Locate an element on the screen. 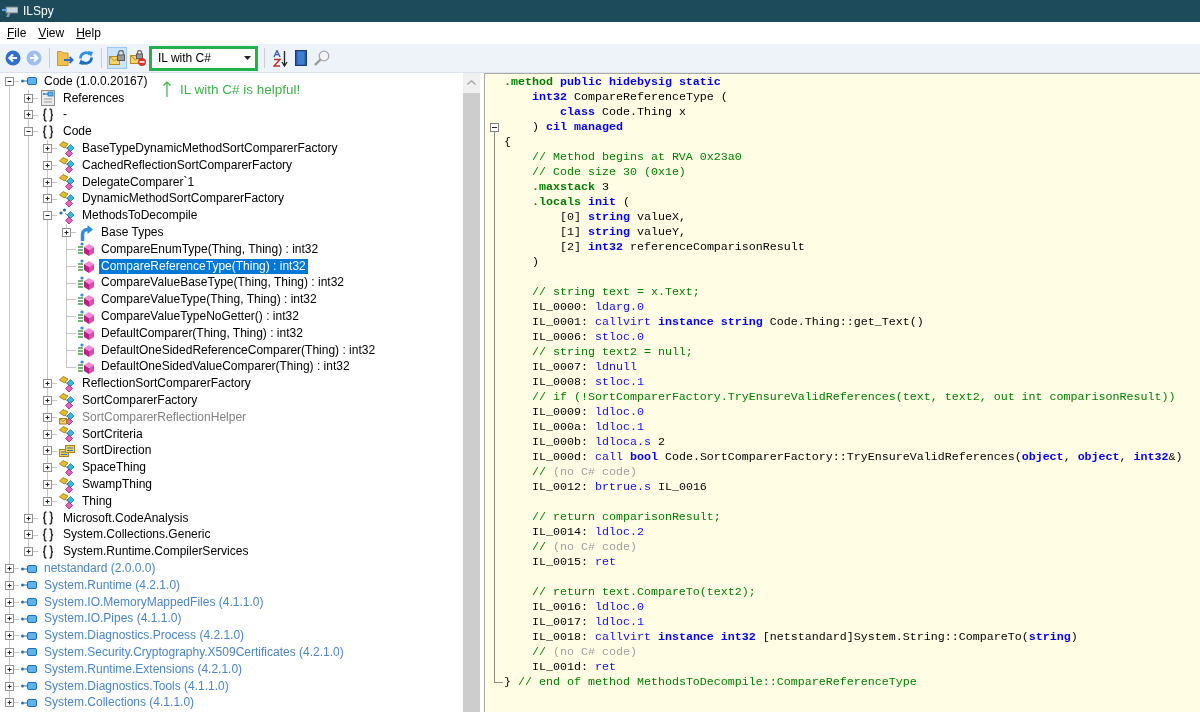  tree-item: SpaceThing is located at coordinates (114, 468).